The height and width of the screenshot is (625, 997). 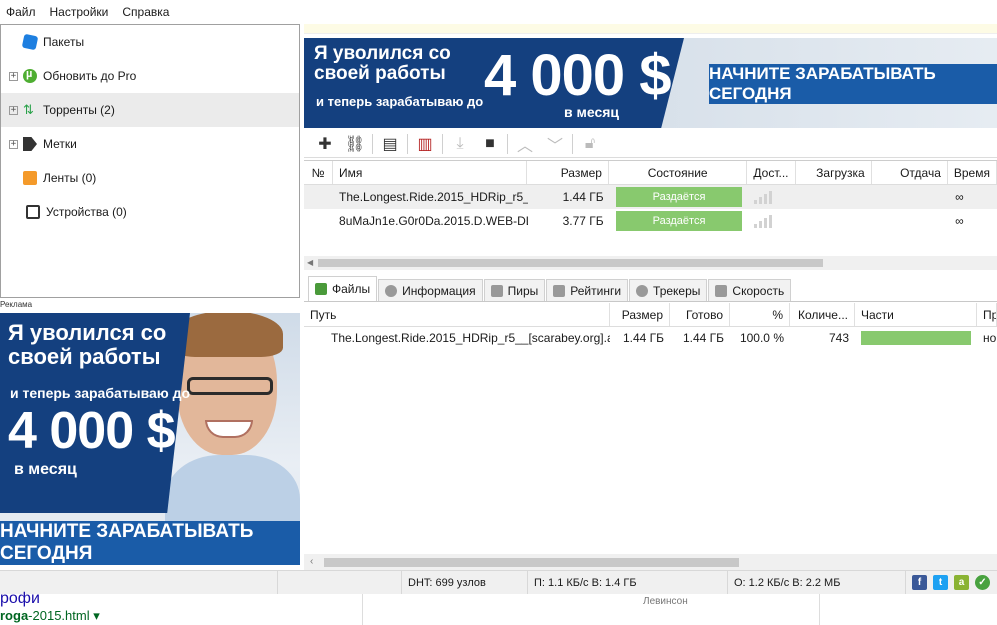 I want to click on background-url-rest: -2015.html ▾, so click(x=64, y=615).